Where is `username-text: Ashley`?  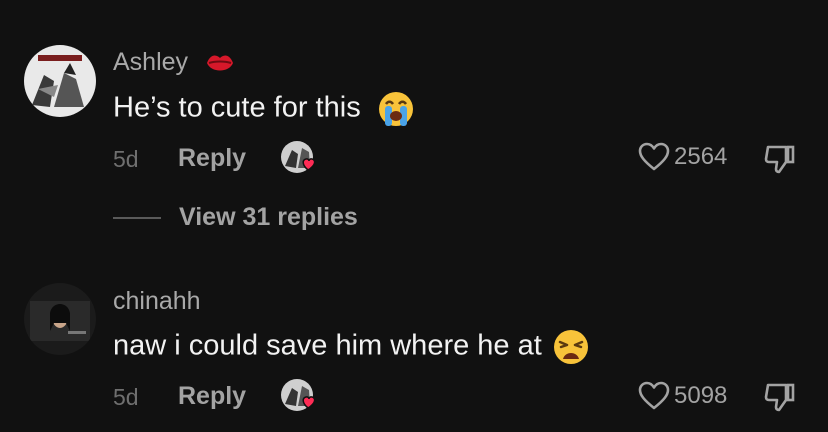 username-text: Ashley is located at coordinates (151, 62).